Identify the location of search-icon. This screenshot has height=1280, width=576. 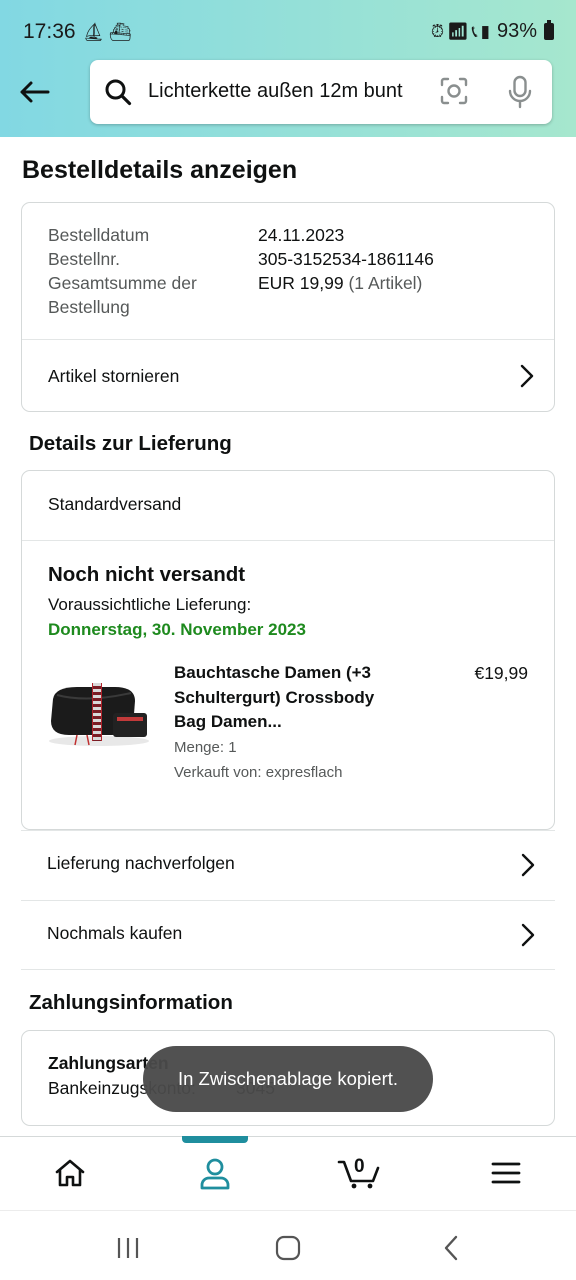
(118, 92).